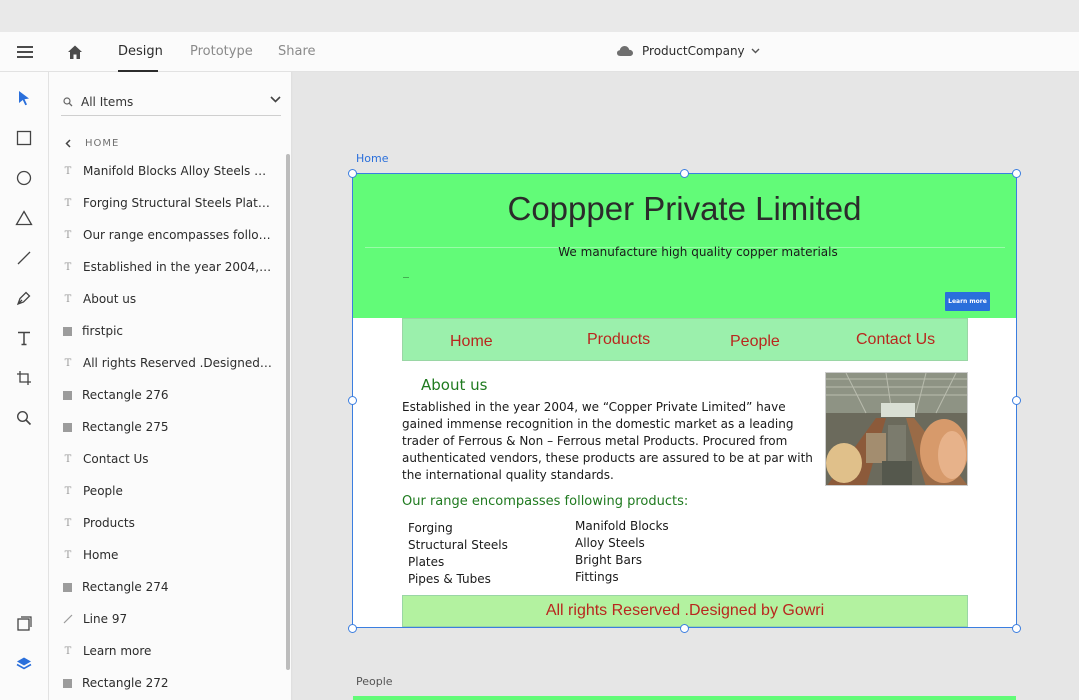 This screenshot has width=1079, height=700. What do you see at coordinates (221, 51) in the screenshot?
I see `tab-prototype: Prototype` at bounding box center [221, 51].